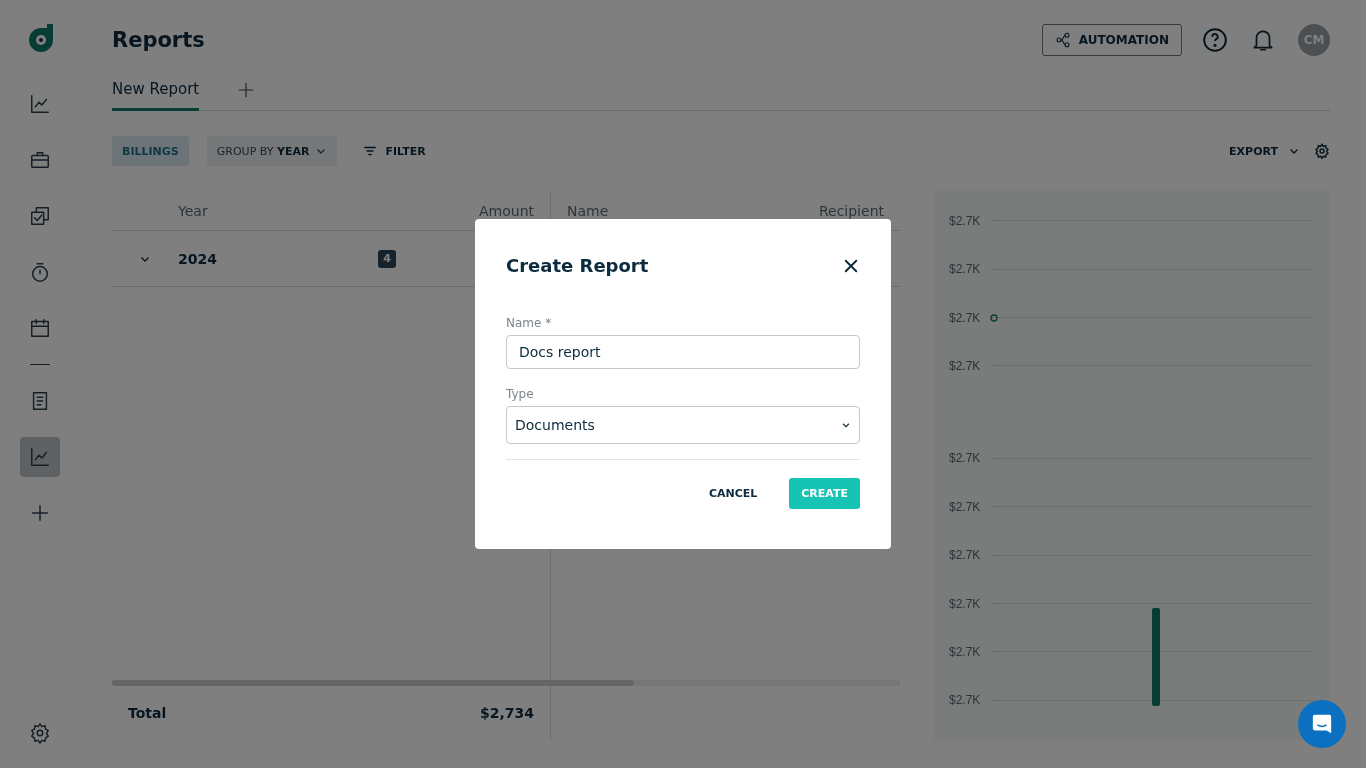 This screenshot has height=768, width=1366. What do you see at coordinates (577, 265) in the screenshot?
I see `dialog-title: Create Report` at bounding box center [577, 265].